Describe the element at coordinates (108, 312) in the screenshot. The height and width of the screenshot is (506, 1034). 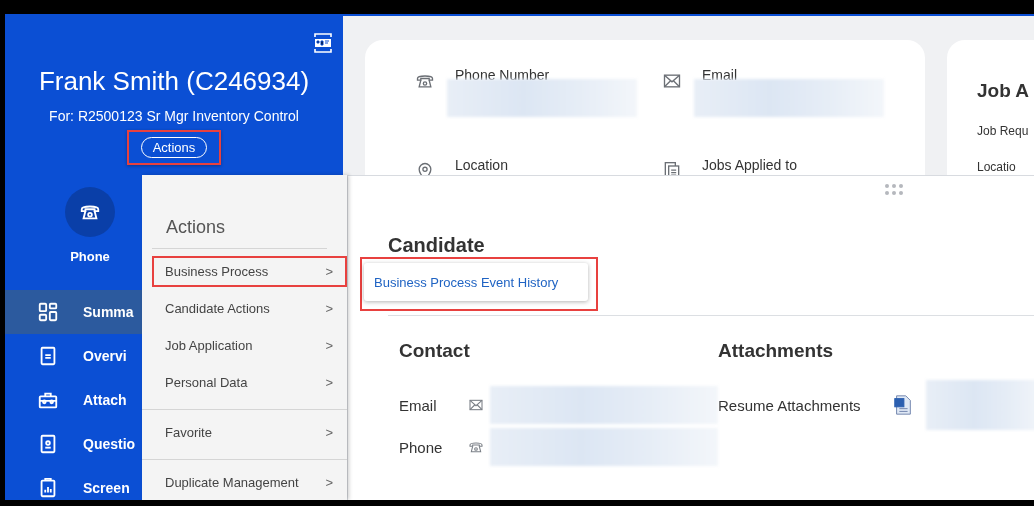
I see `nav-label: Summa` at that location.